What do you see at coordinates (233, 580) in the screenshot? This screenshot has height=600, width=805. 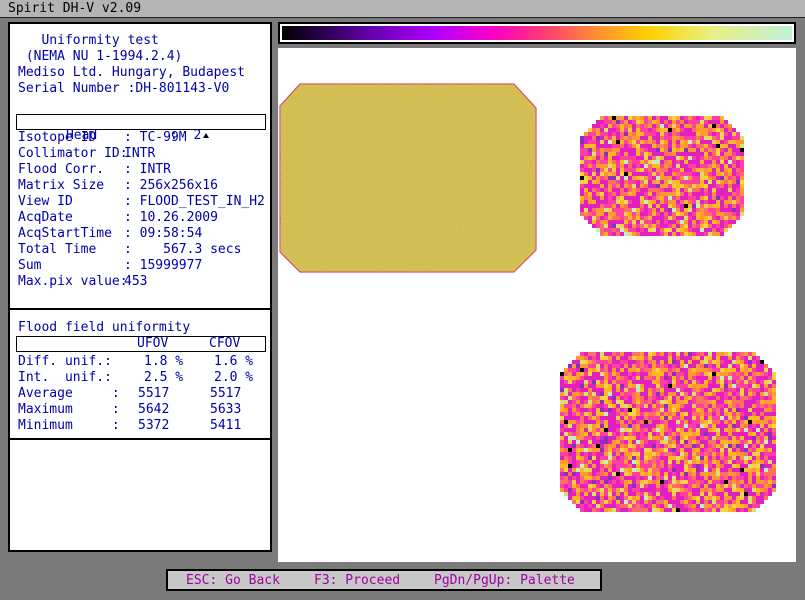 I see `go-back-key: ESC: Go Back` at bounding box center [233, 580].